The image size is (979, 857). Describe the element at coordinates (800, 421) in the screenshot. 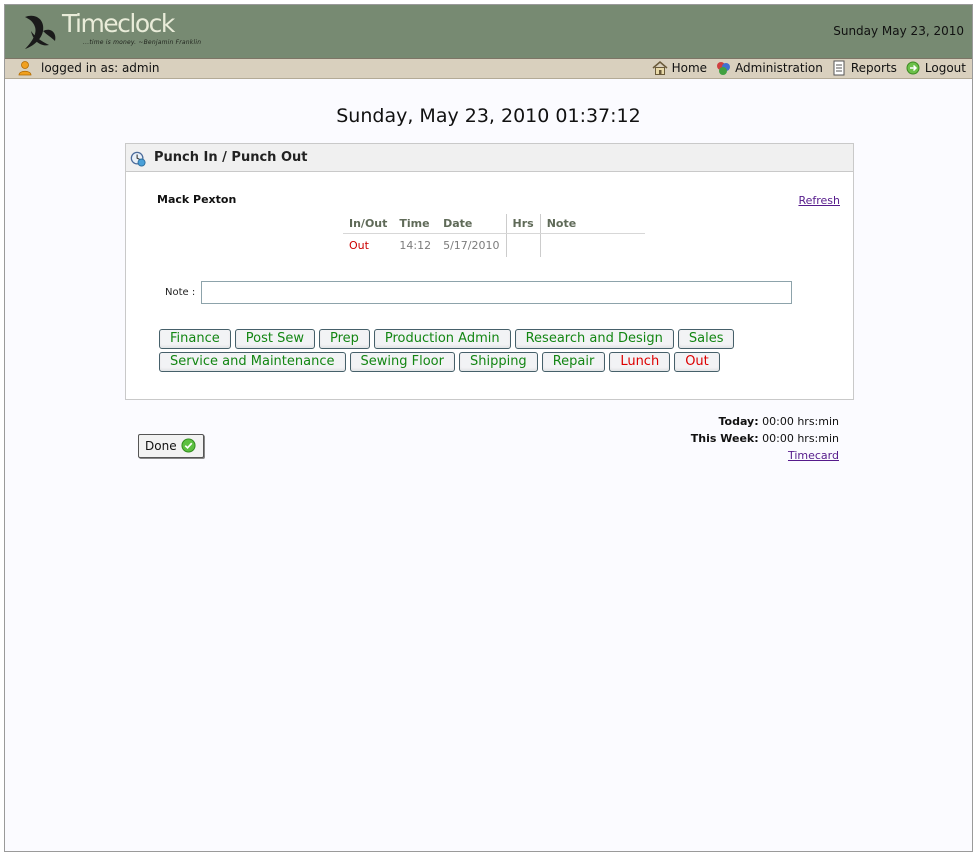

I see `today-value: 00:00 hrs:min` at that location.